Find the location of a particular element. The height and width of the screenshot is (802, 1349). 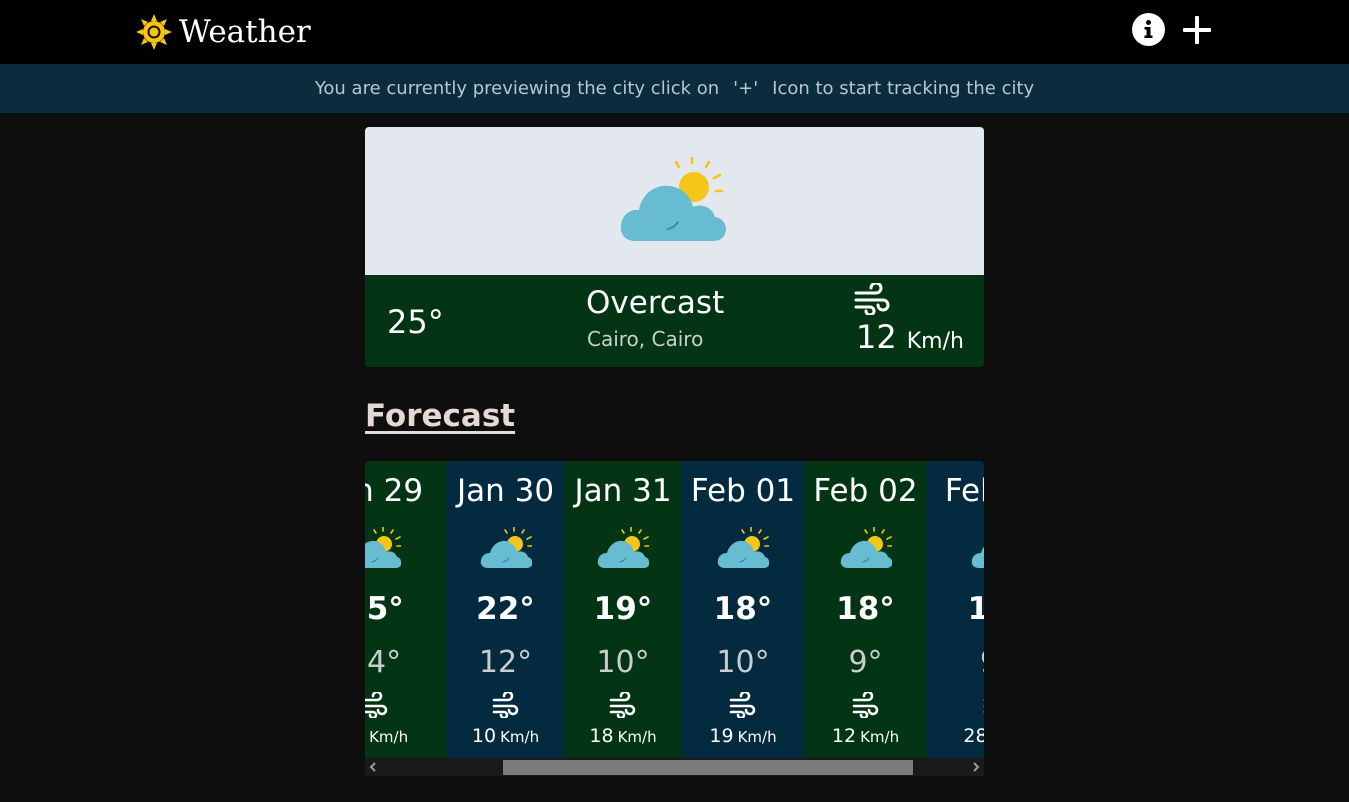

current-weather-details: 25° Overcast Cairo, Cairo 12 Km/h is located at coordinates (674, 321).